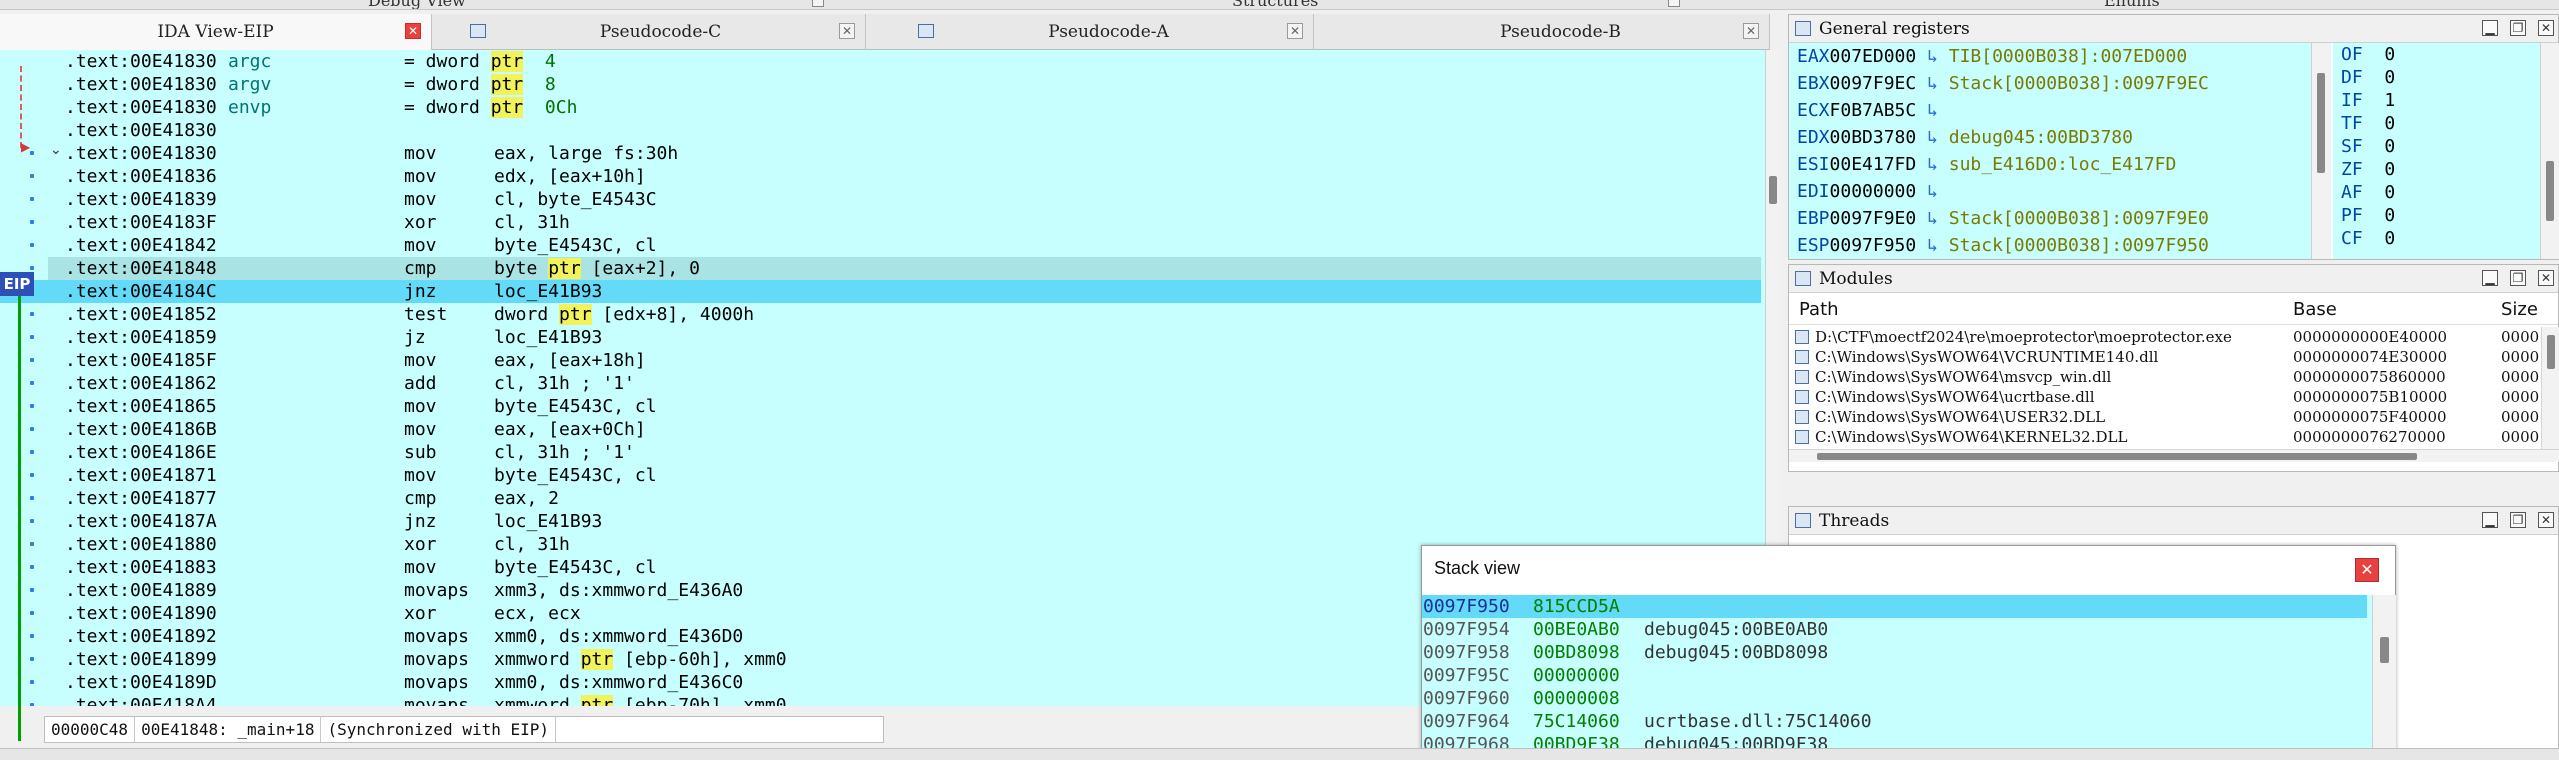 The image size is (2559, 760). Describe the element at coordinates (249, 107) in the screenshot. I see `line-label: envp` at that location.